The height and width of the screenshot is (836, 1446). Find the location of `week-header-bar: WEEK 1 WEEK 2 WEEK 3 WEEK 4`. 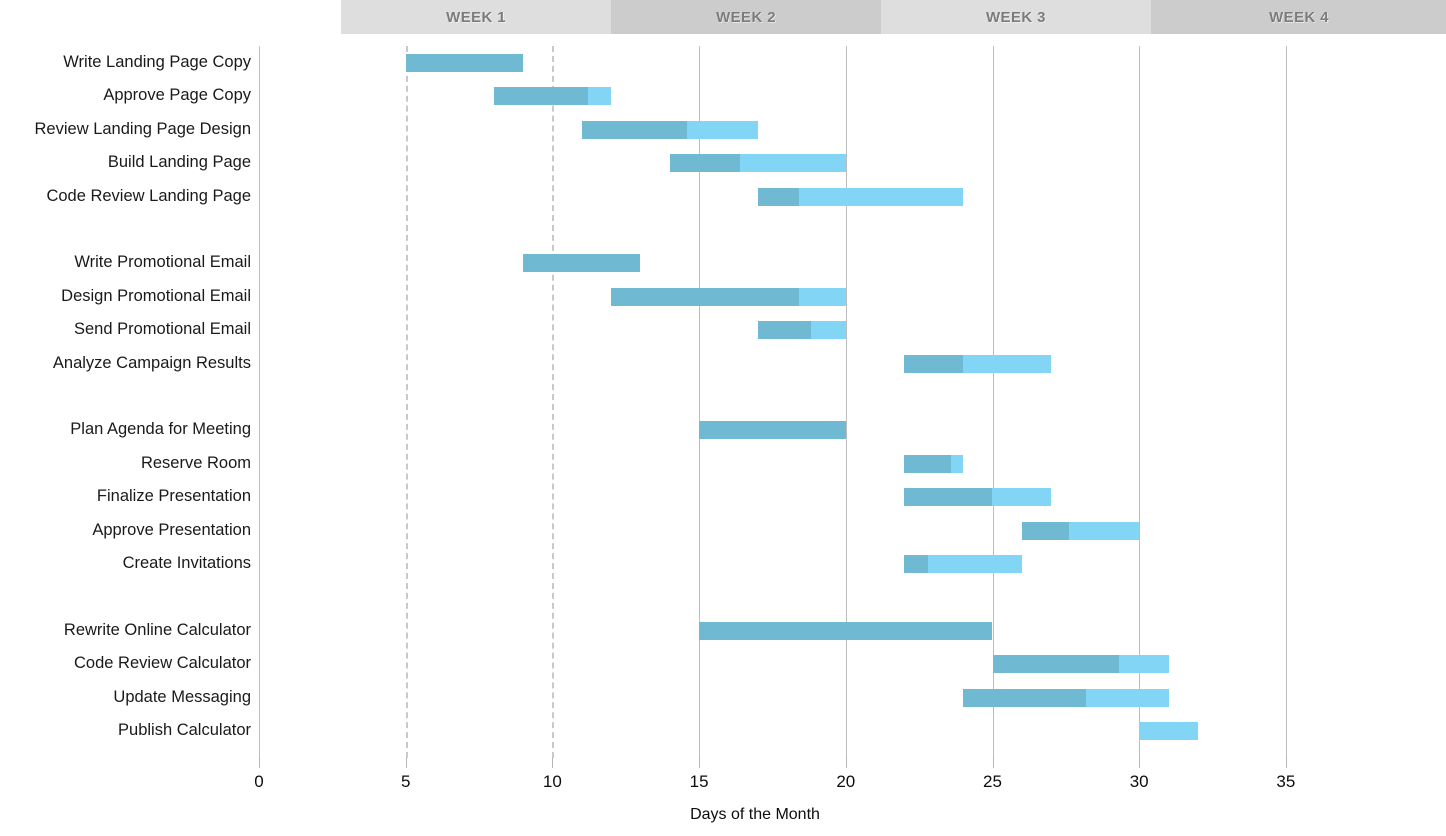

week-header-bar: WEEK 1 WEEK 2 WEEK 3 WEEK 4 is located at coordinates (723, 17).